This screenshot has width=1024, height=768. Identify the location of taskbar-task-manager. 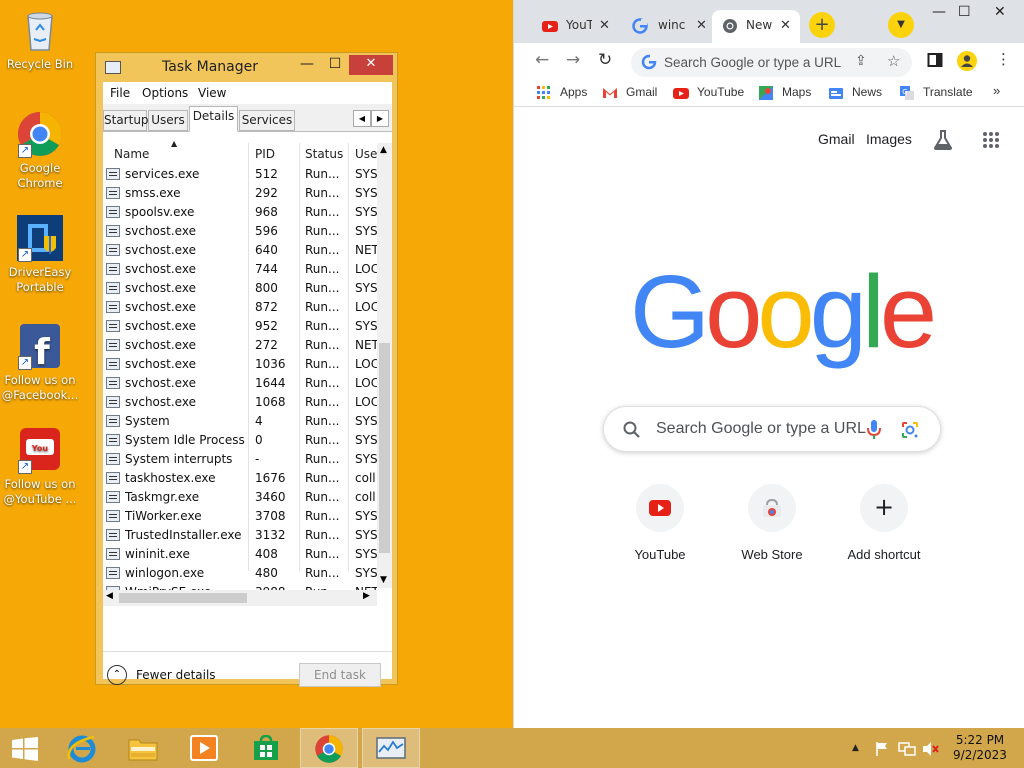
(391, 748).